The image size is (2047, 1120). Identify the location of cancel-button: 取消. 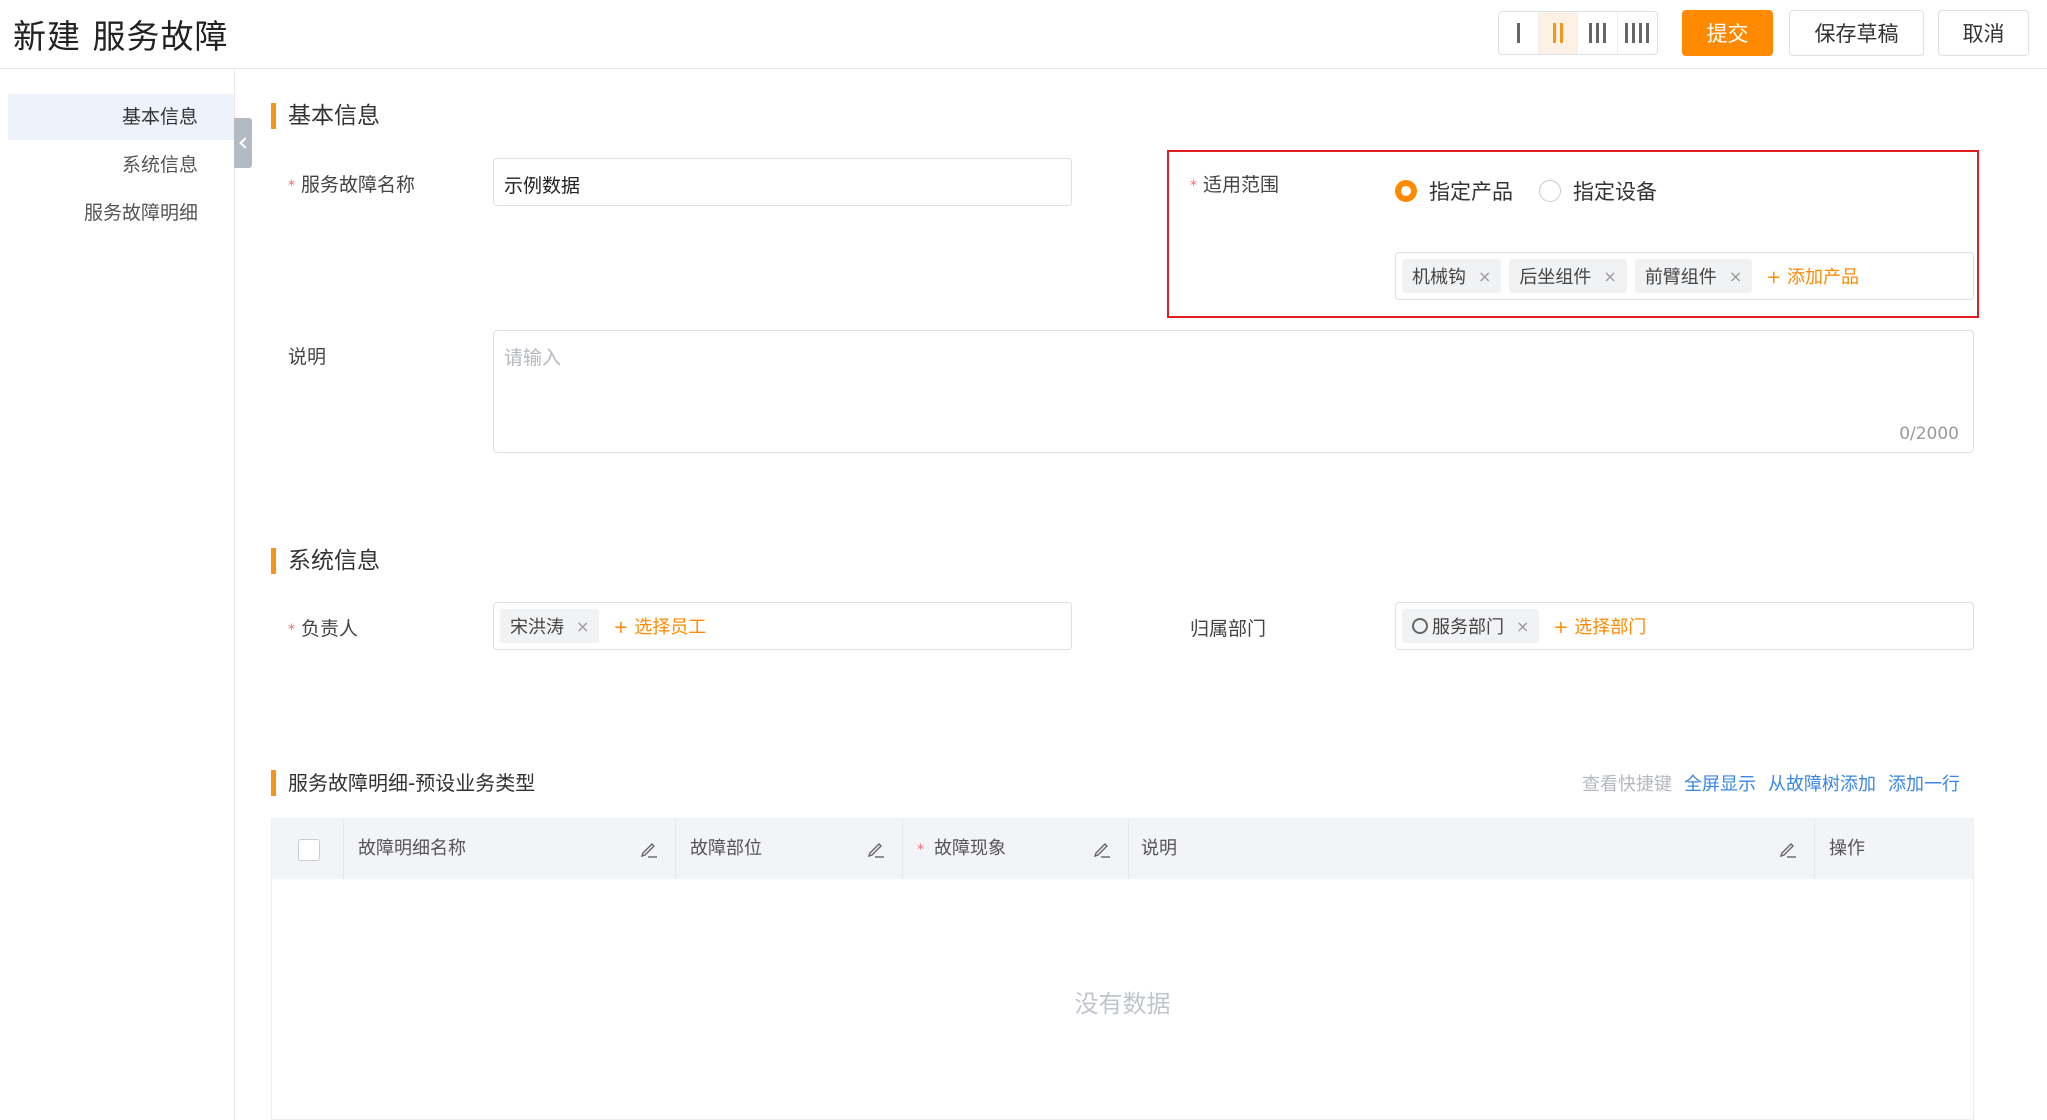
(1983, 33).